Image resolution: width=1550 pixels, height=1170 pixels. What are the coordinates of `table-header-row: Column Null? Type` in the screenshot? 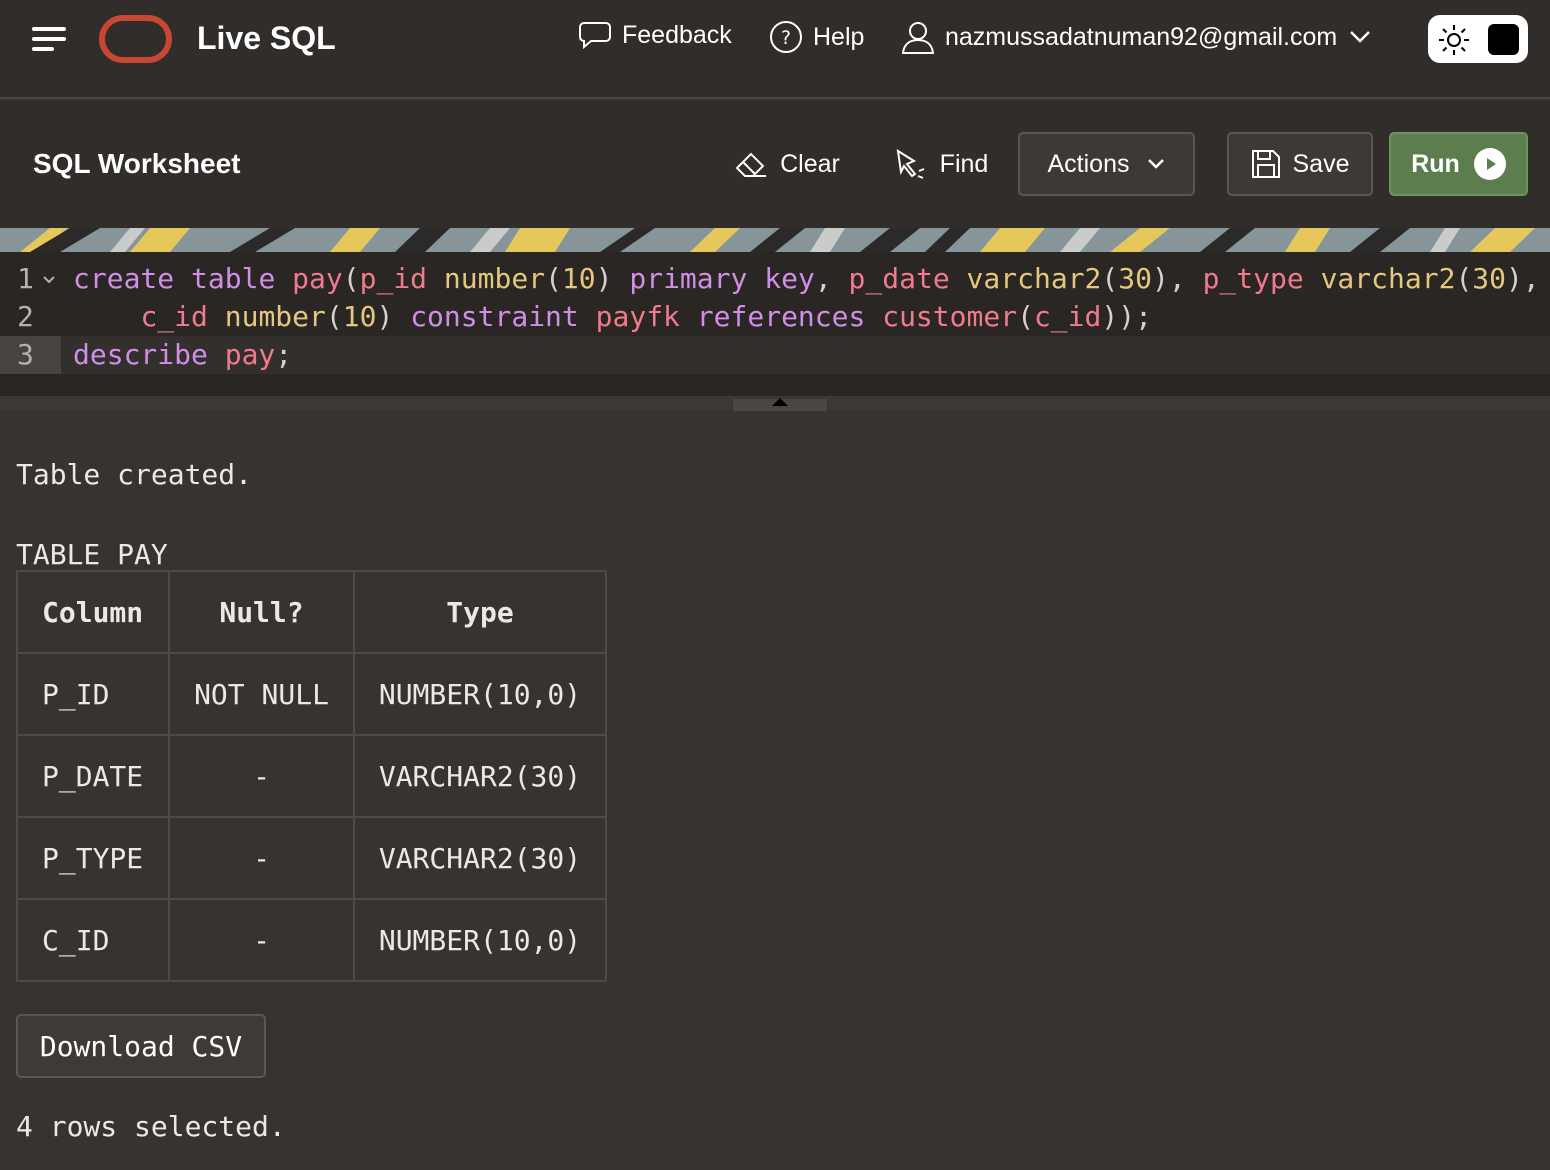 It's located at (311, 612).